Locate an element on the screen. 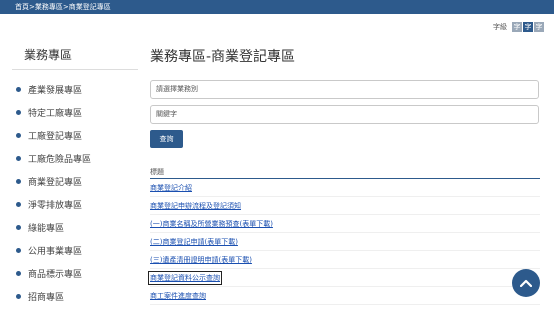 This screenshot has width=554, height=312. font-size-medium-button: 字 is located at coordinates (528, 27).